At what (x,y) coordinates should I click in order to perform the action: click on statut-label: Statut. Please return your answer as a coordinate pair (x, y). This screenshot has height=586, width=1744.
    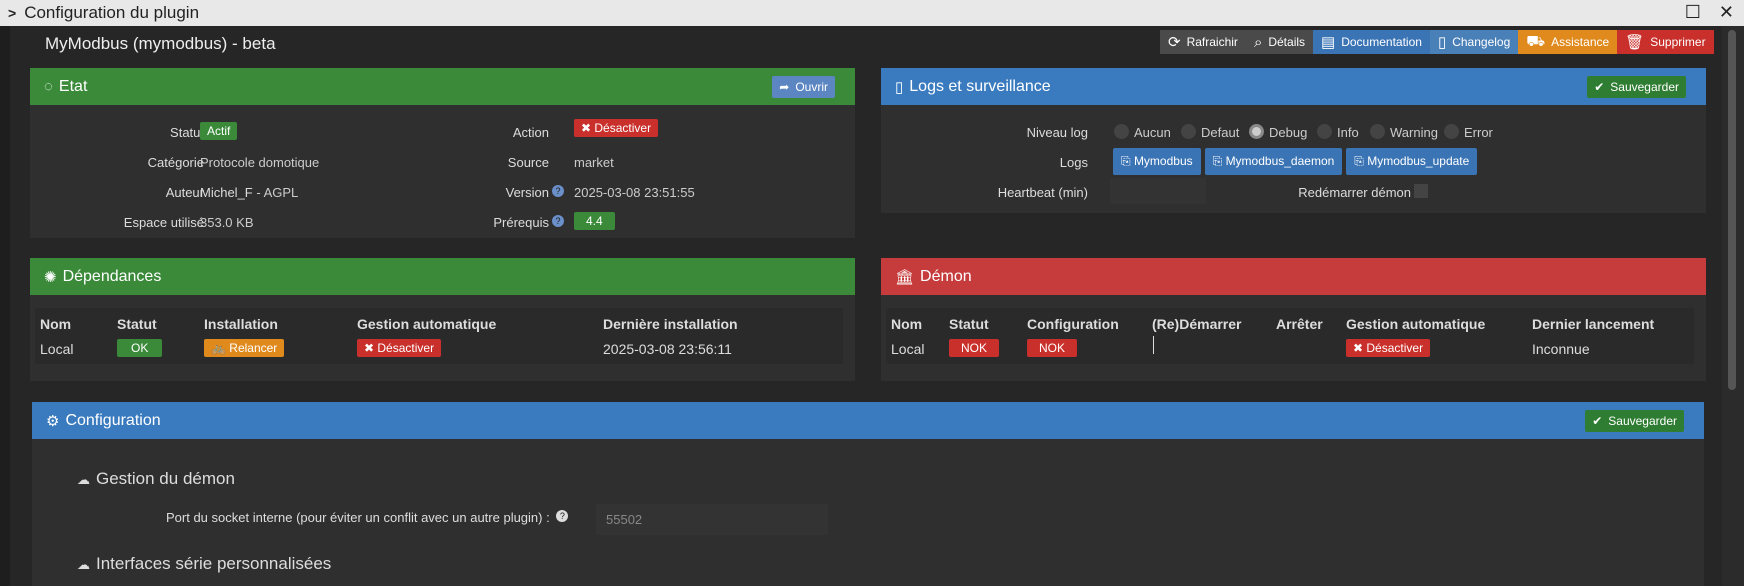
    Looking at the image, I should click on (187, 132).